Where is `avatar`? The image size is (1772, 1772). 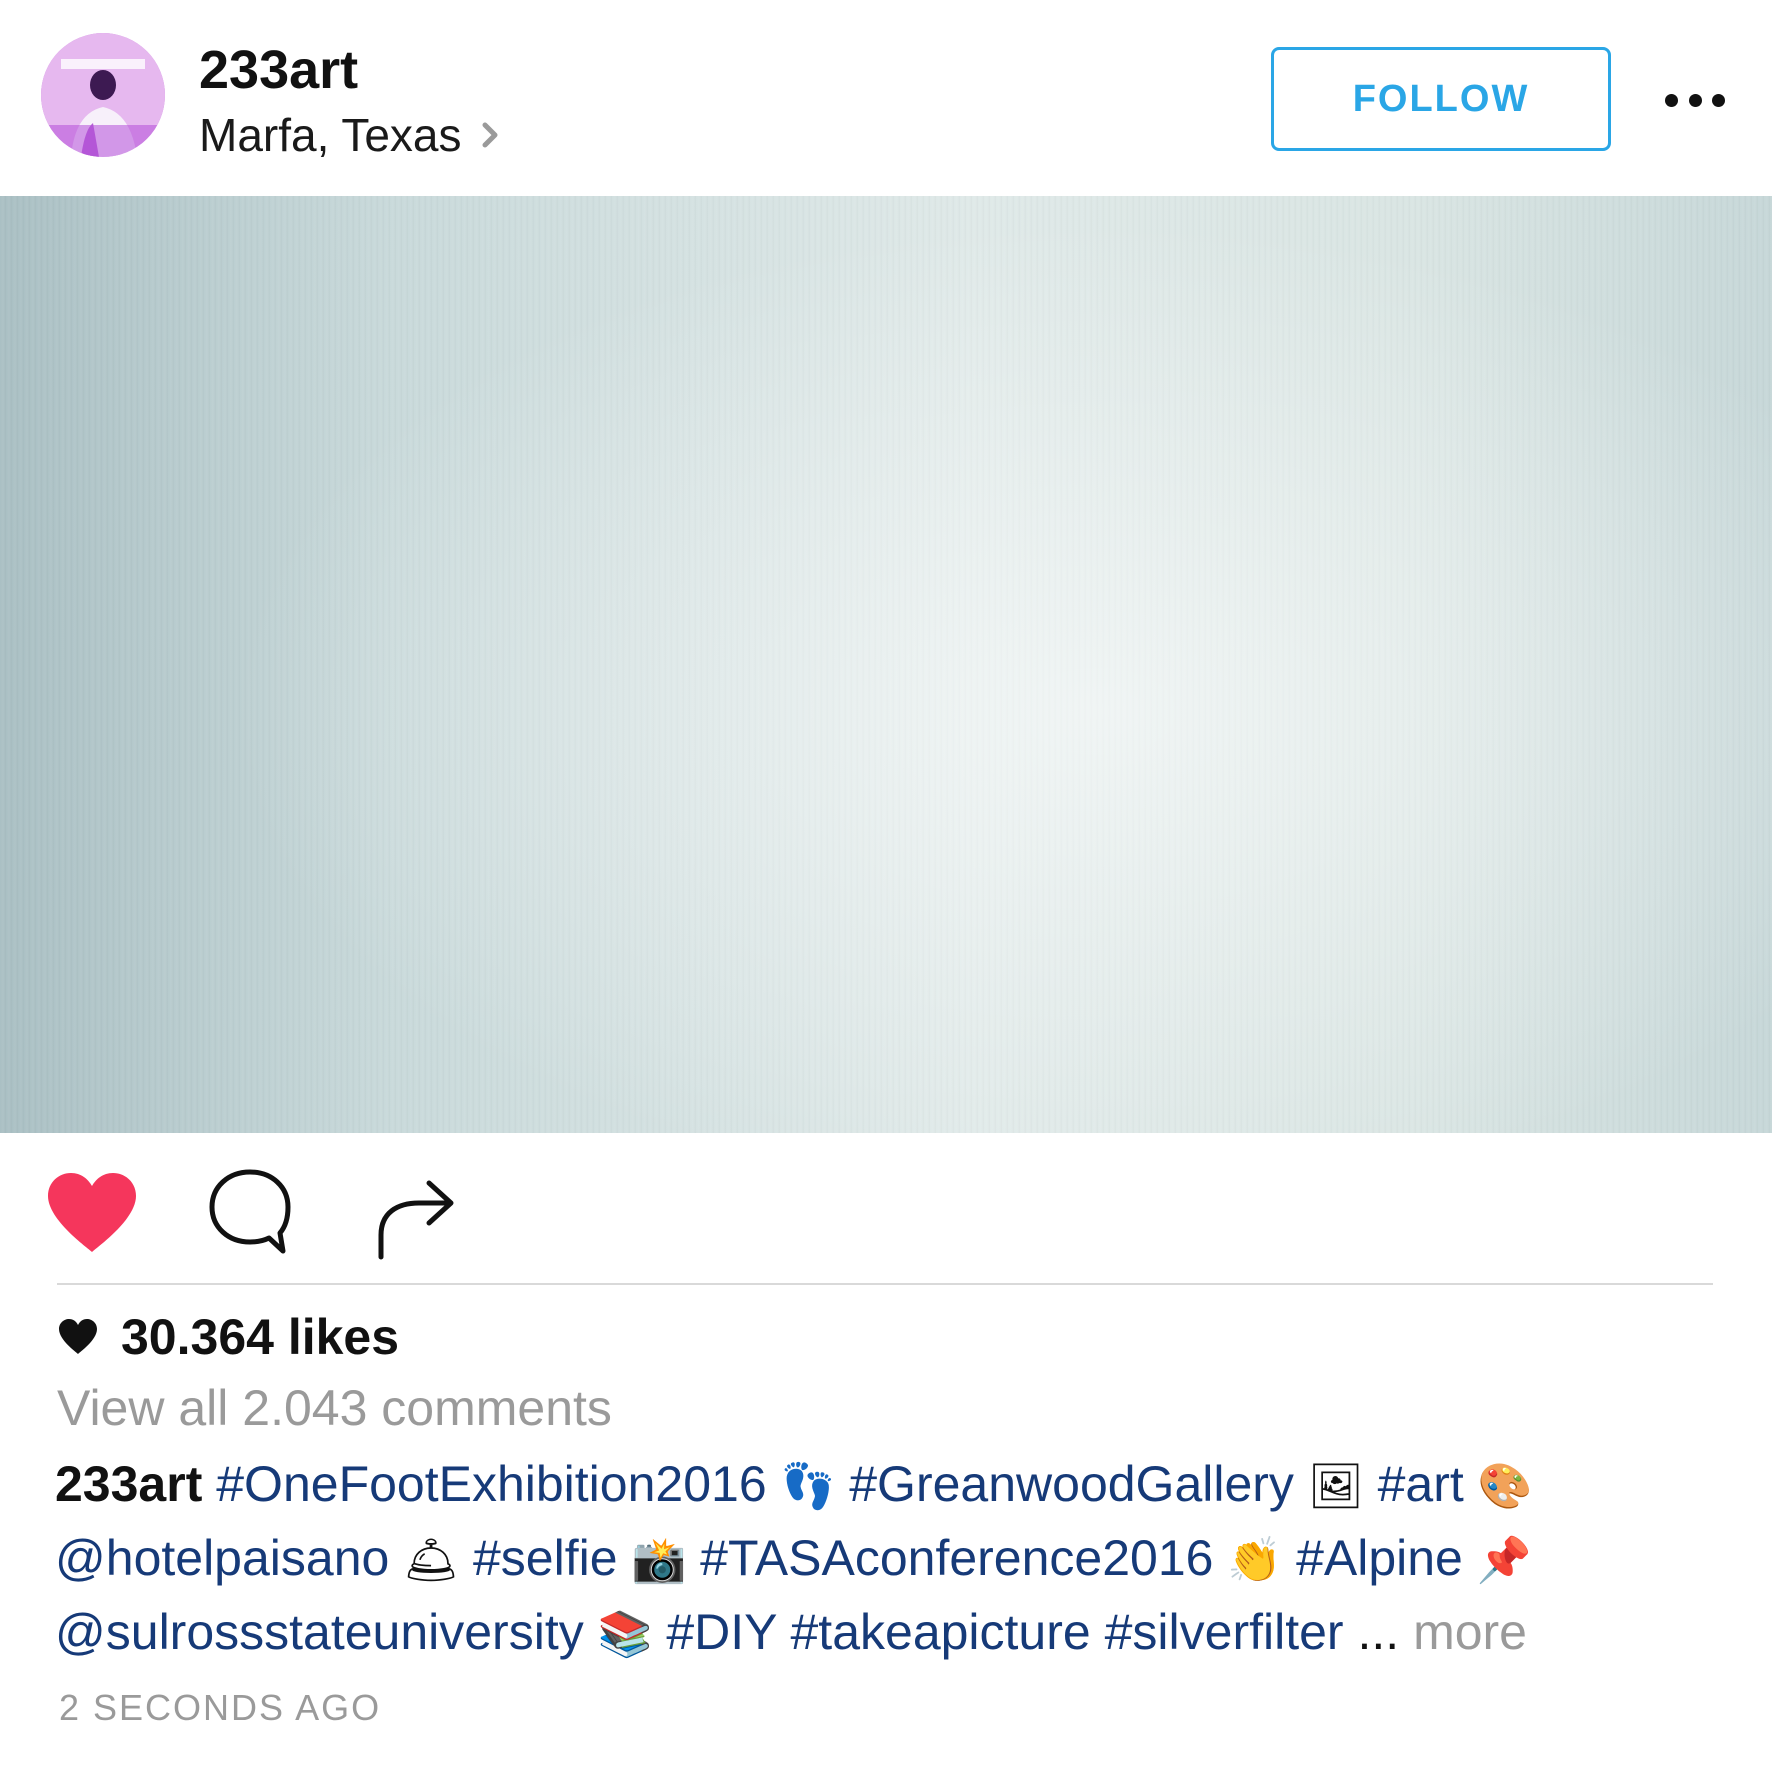 avatar is located at coordinates (103, 95).